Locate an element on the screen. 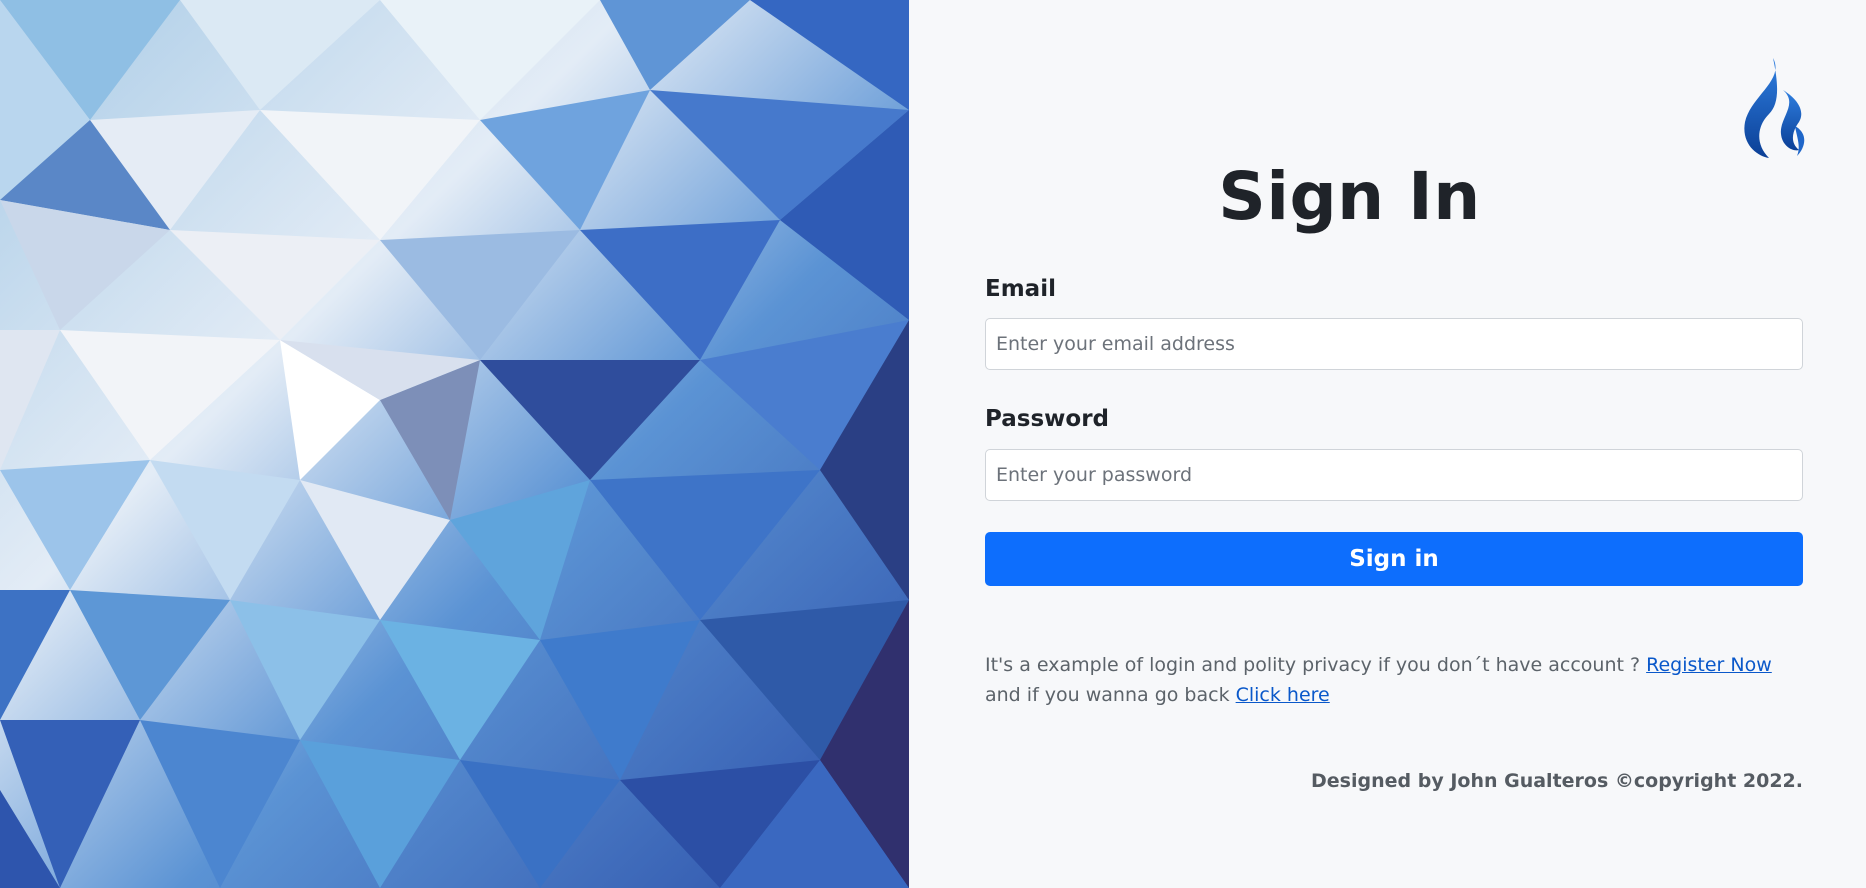 The height and width of the screenshot is (888, 1866). flame-logo-icon is located at coordinates (1775, 108).